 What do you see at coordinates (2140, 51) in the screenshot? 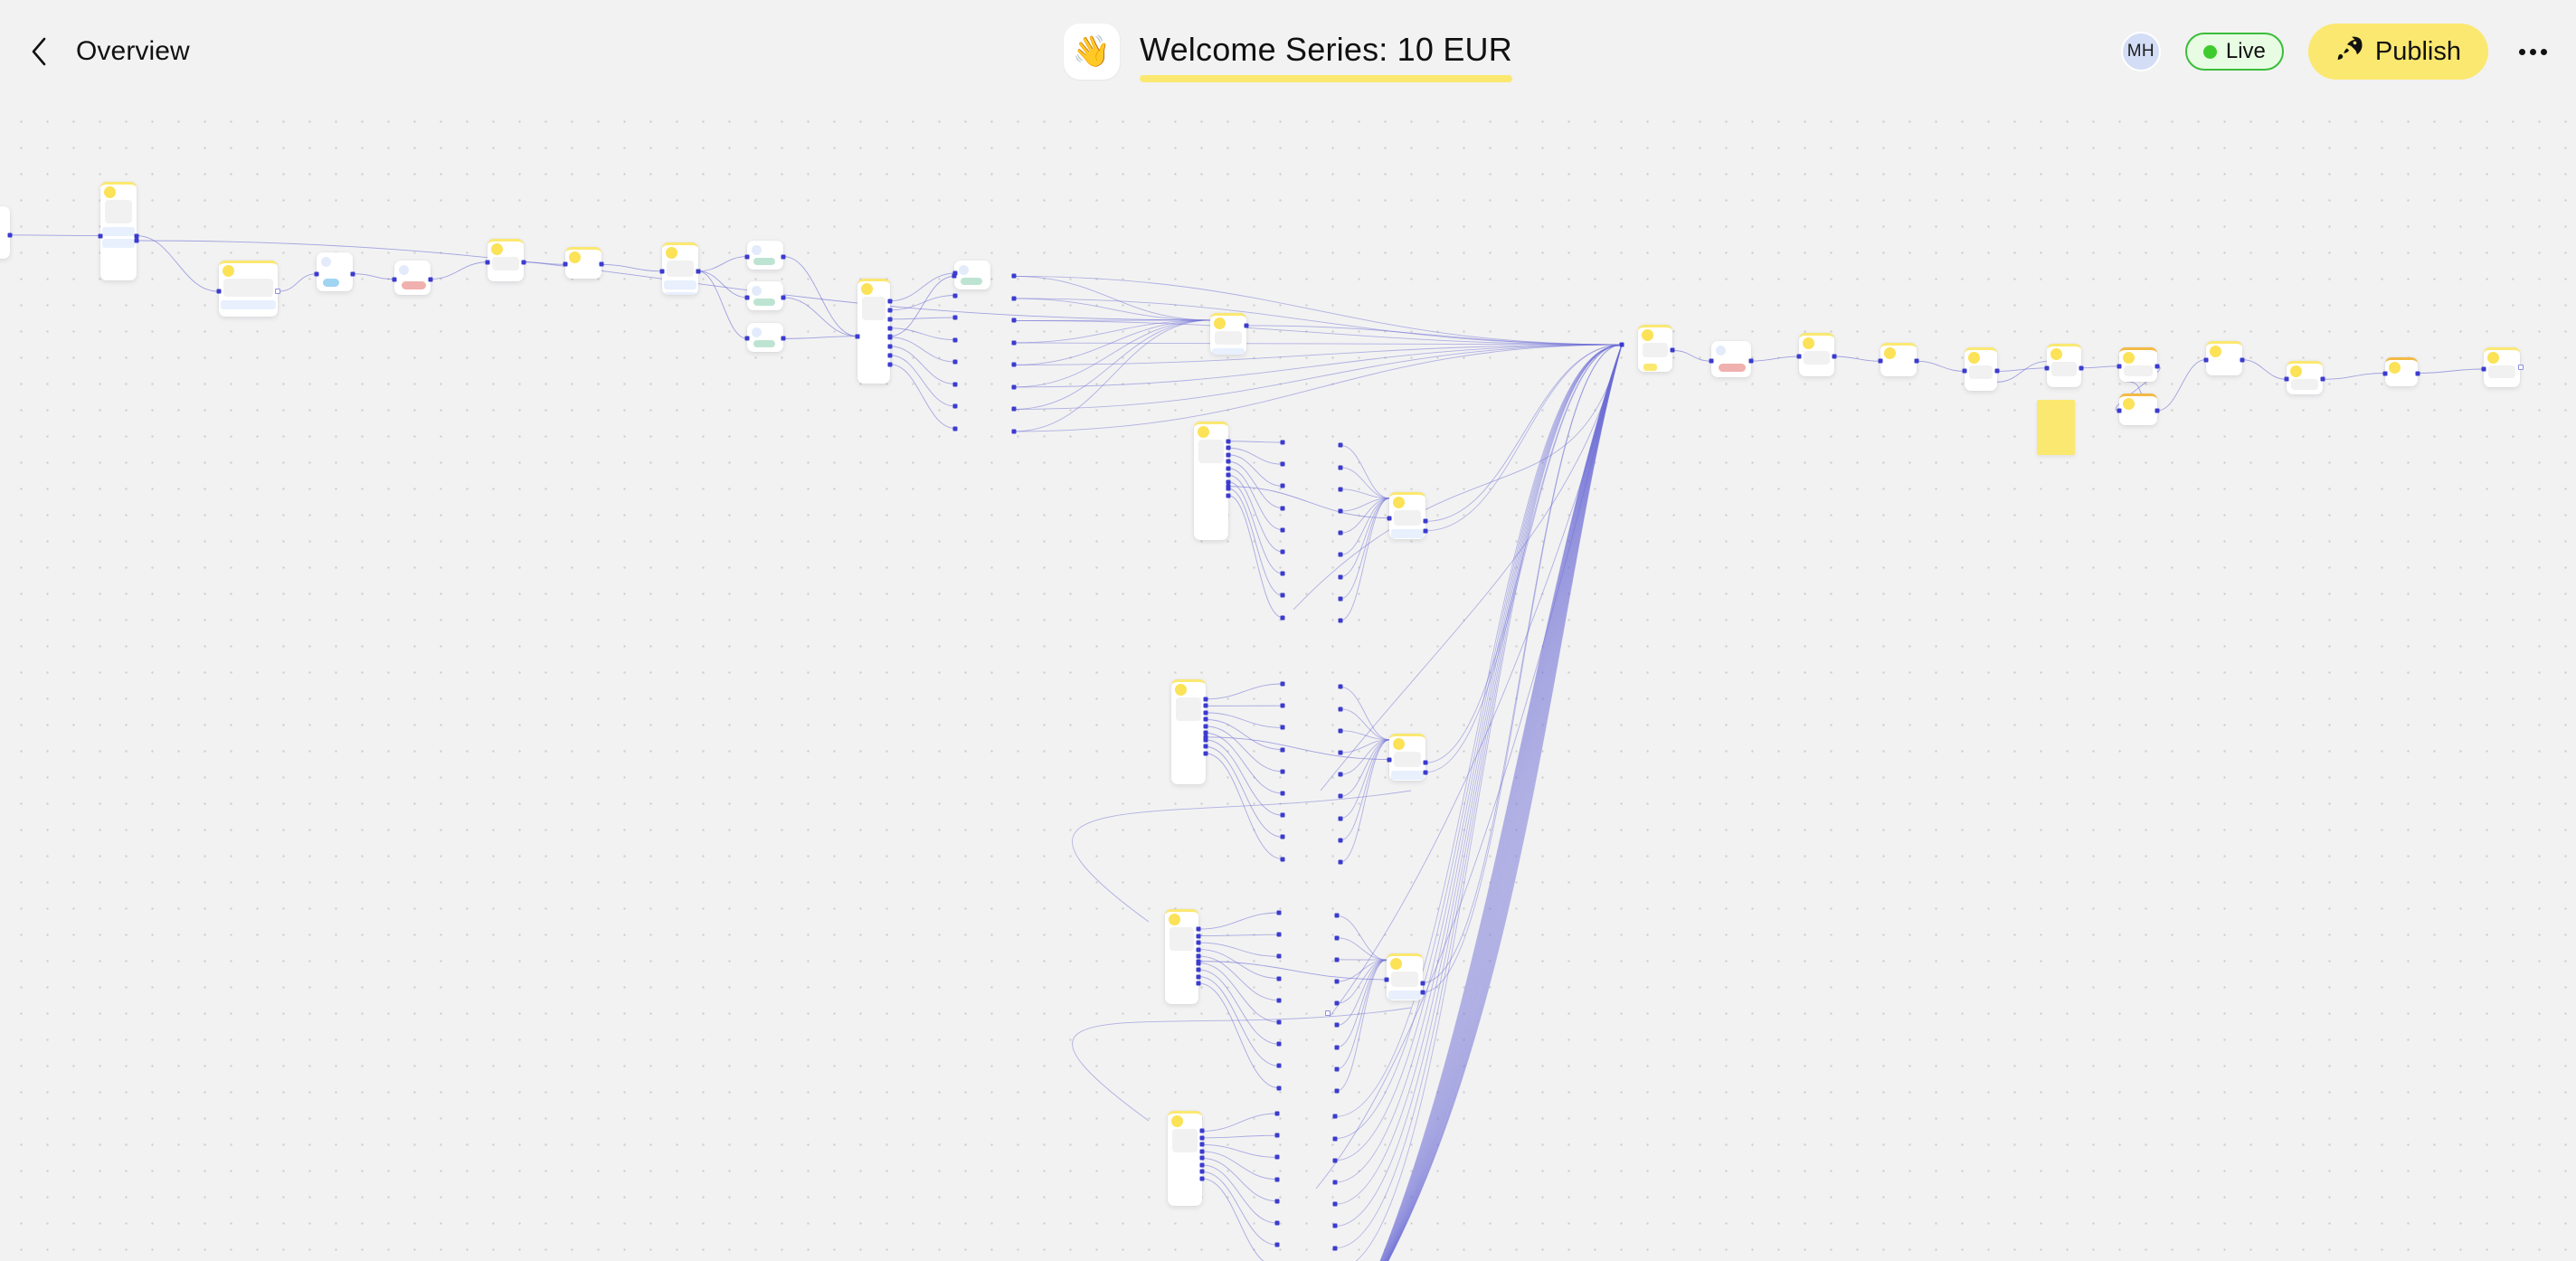
I see `avatar: MH` at bounding box center [2140, 51].